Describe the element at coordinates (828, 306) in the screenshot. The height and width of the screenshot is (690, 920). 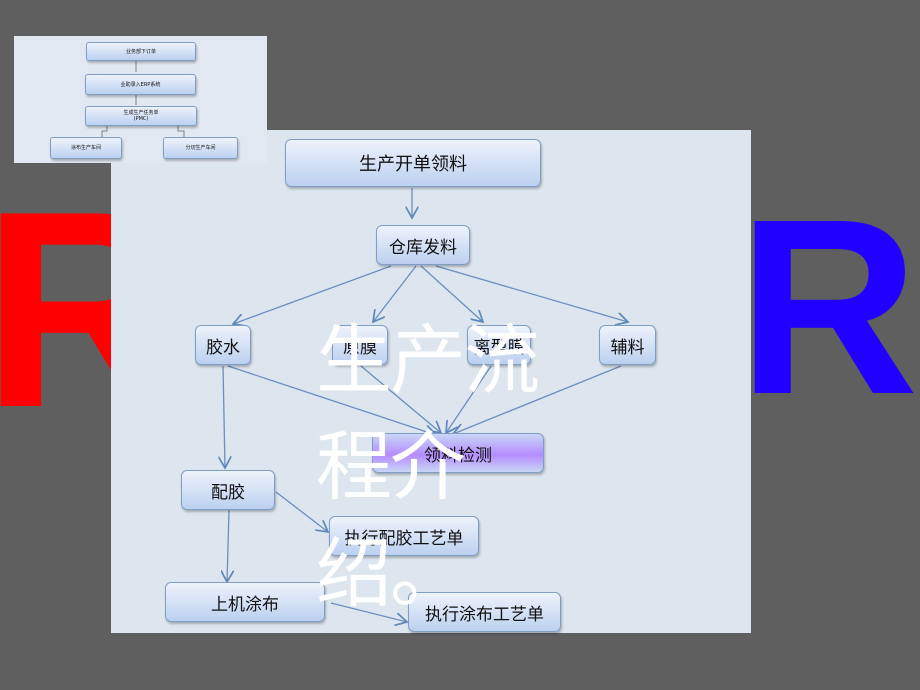
I see `background-letter-right: R` at that location.